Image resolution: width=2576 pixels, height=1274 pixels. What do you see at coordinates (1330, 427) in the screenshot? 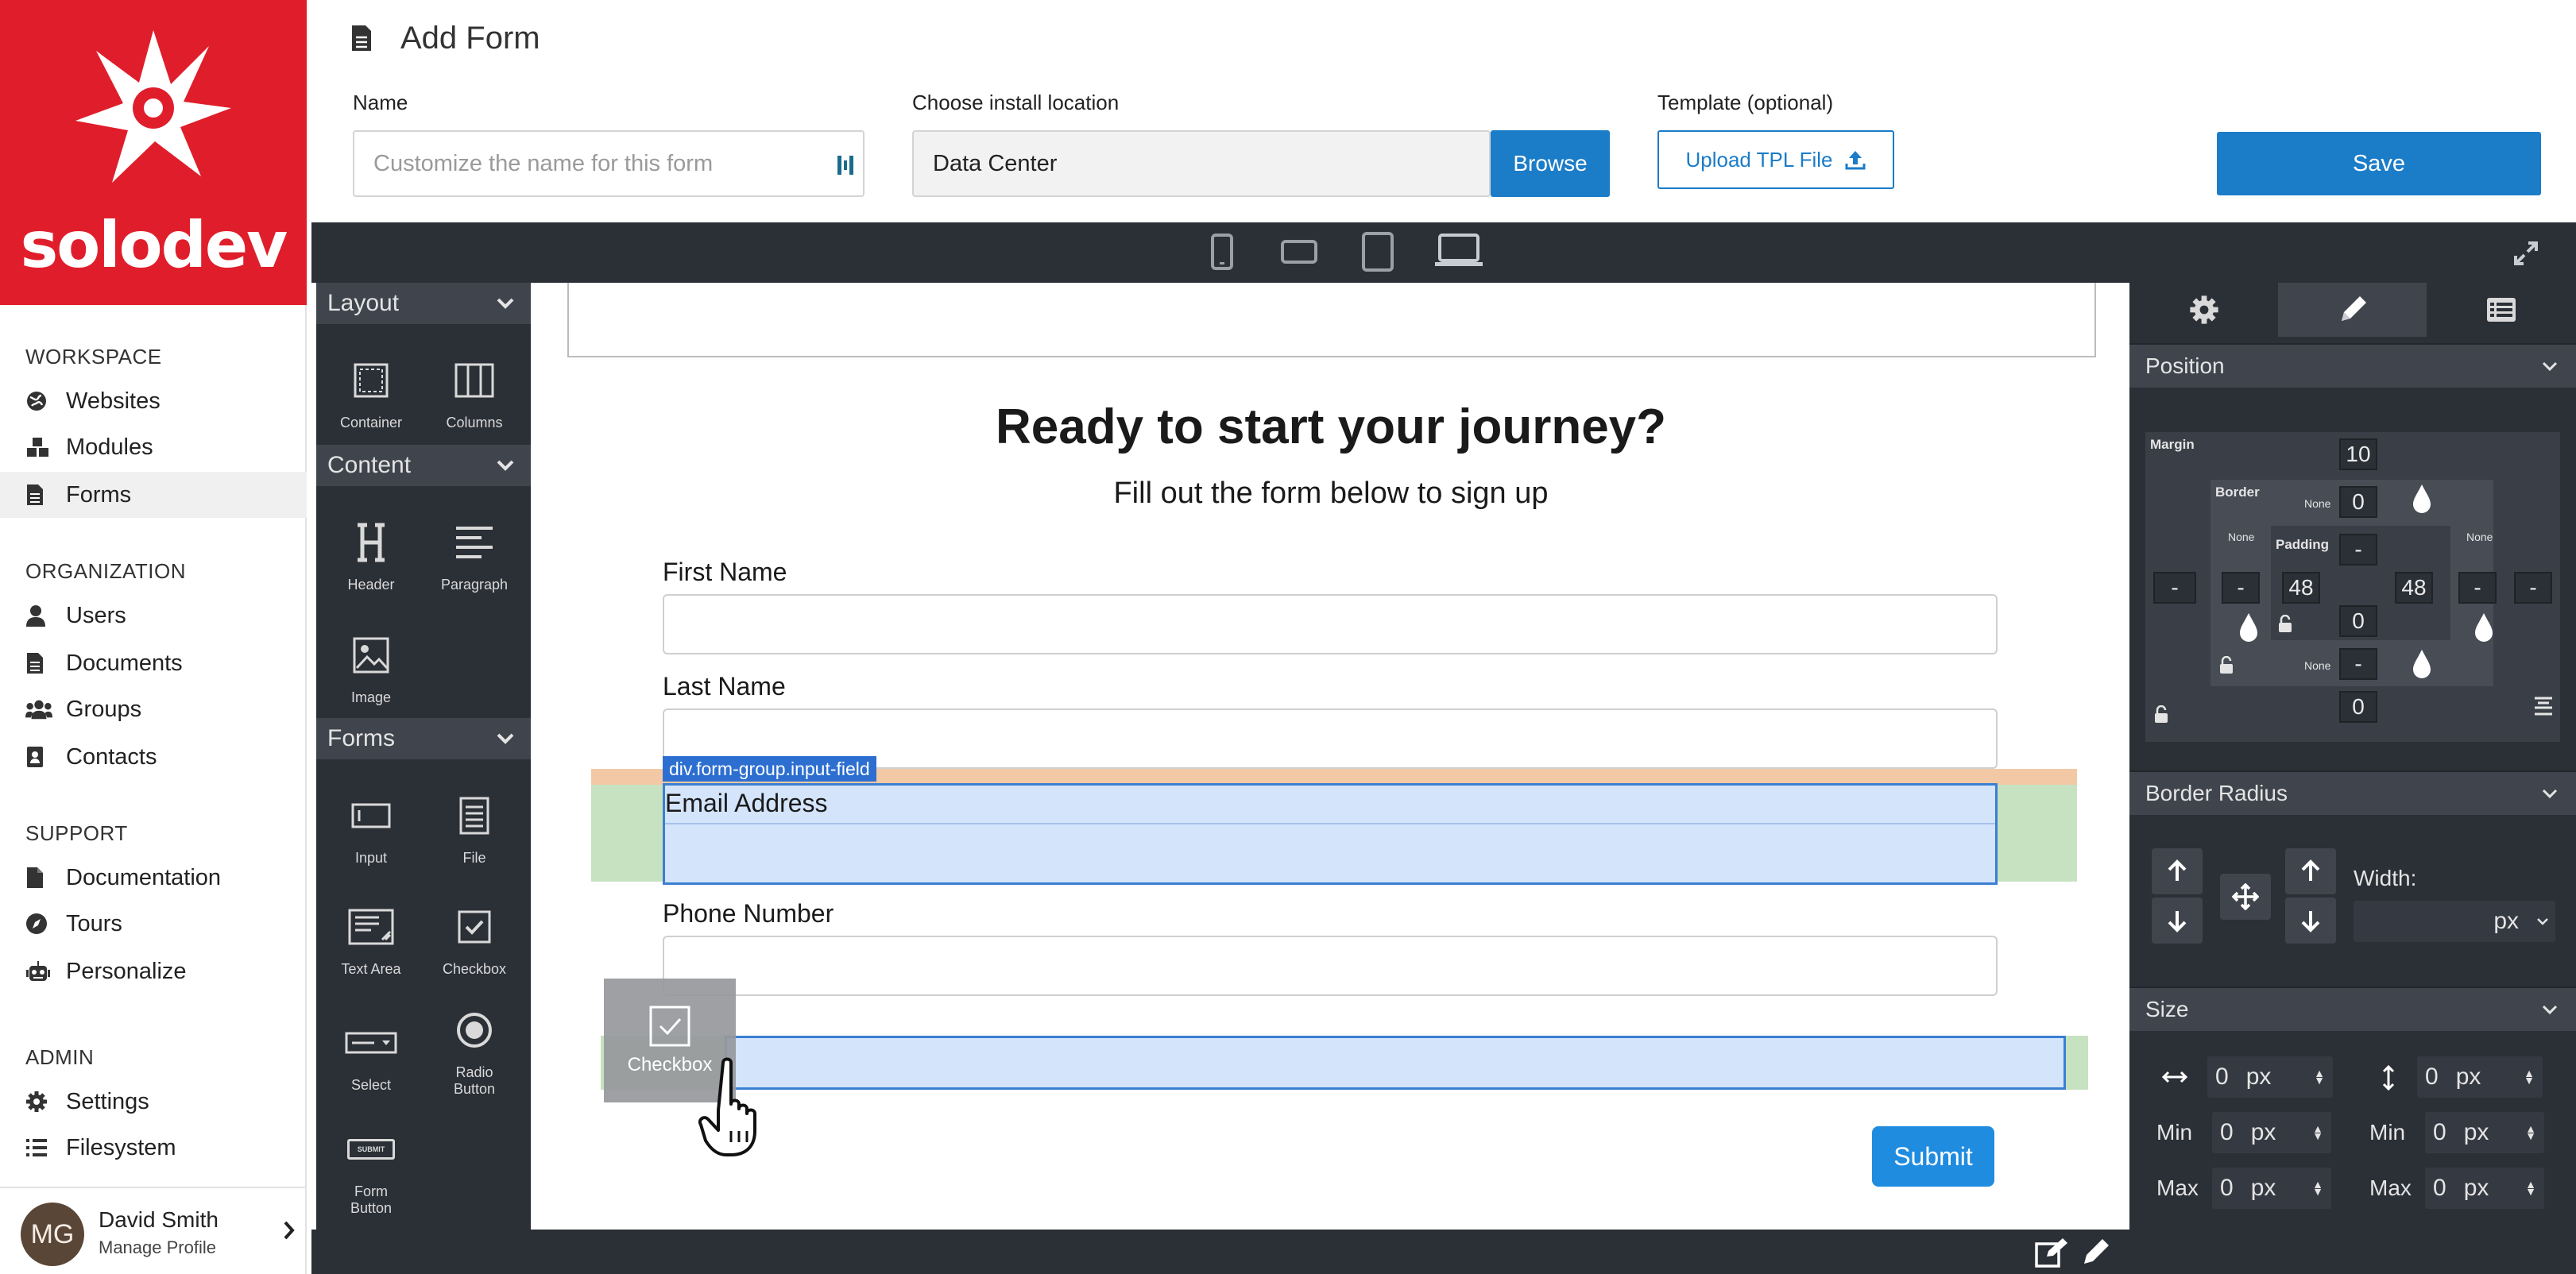
I see `form-headline: Ready to start your journey?` at bounding box center [1330, 427].